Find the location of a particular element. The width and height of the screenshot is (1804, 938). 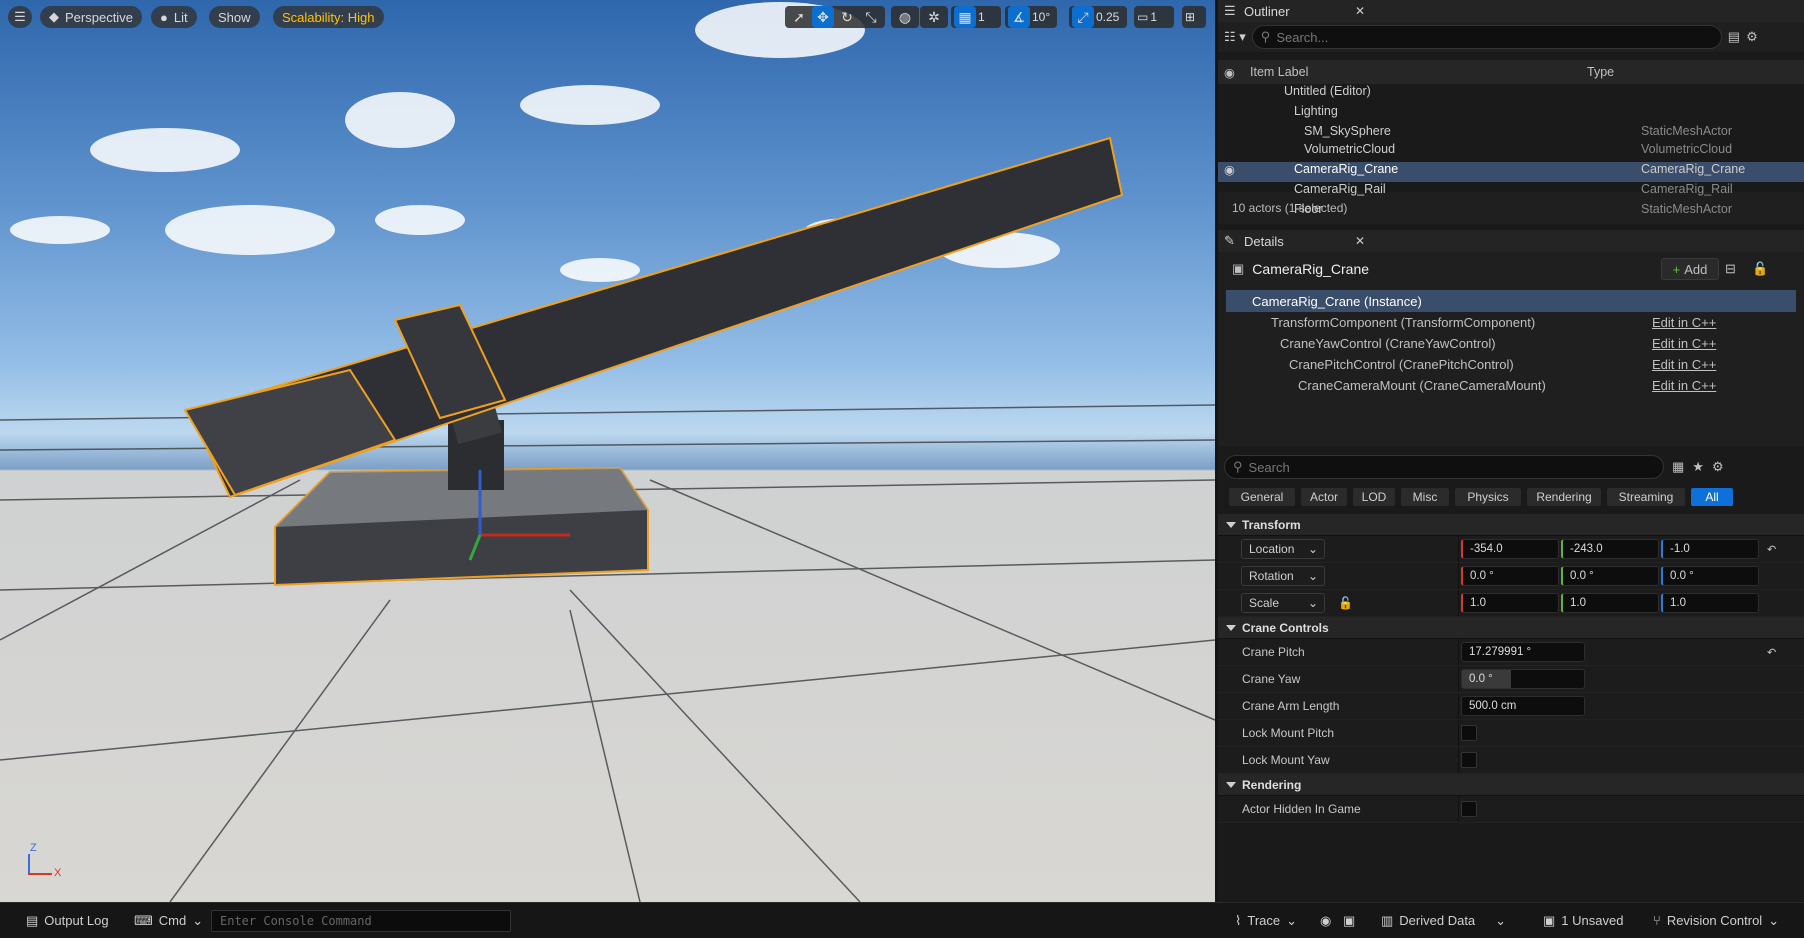

unsaved-button: ▣ 1 Unsaved is located at coordinates (1583, 921).